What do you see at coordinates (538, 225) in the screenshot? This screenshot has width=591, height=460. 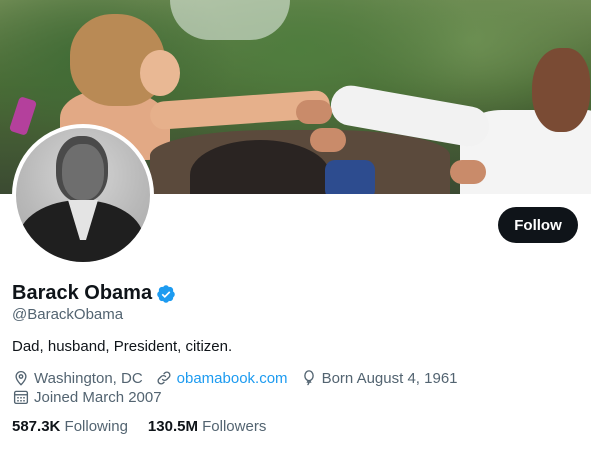 I see `follow-button: Follow` at bounding box center [538, 225].